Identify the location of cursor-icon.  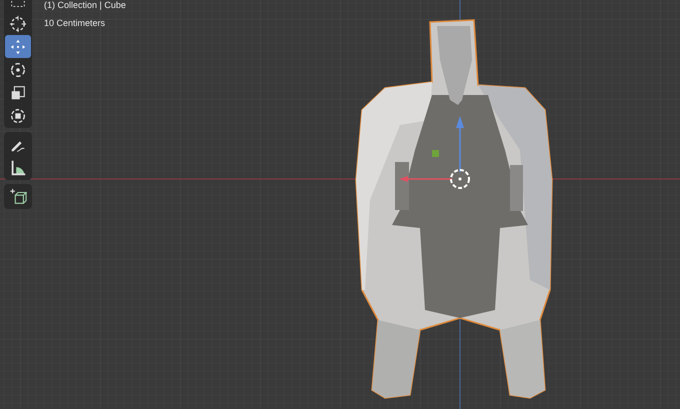
(18, 23).